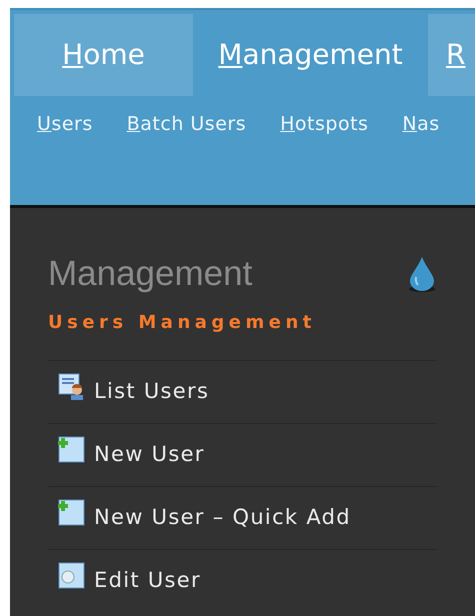 Image resolution: width=475 pixels, height=616 pixels. I want to click on sidebar-title: Management, so click(150, 274).